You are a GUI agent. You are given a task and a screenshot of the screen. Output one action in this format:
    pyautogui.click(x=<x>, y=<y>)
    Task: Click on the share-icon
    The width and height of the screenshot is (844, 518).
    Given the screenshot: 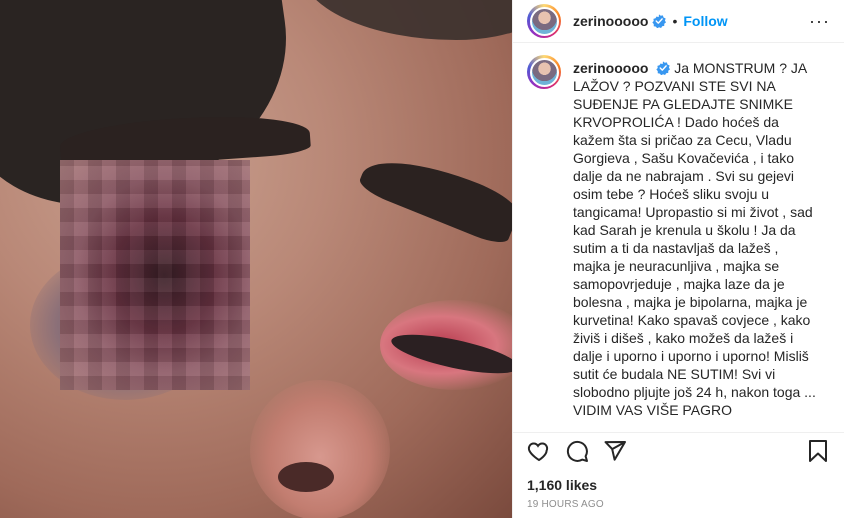 What is the action you would take?
    pyautogui.click(x=615, y=451)
    